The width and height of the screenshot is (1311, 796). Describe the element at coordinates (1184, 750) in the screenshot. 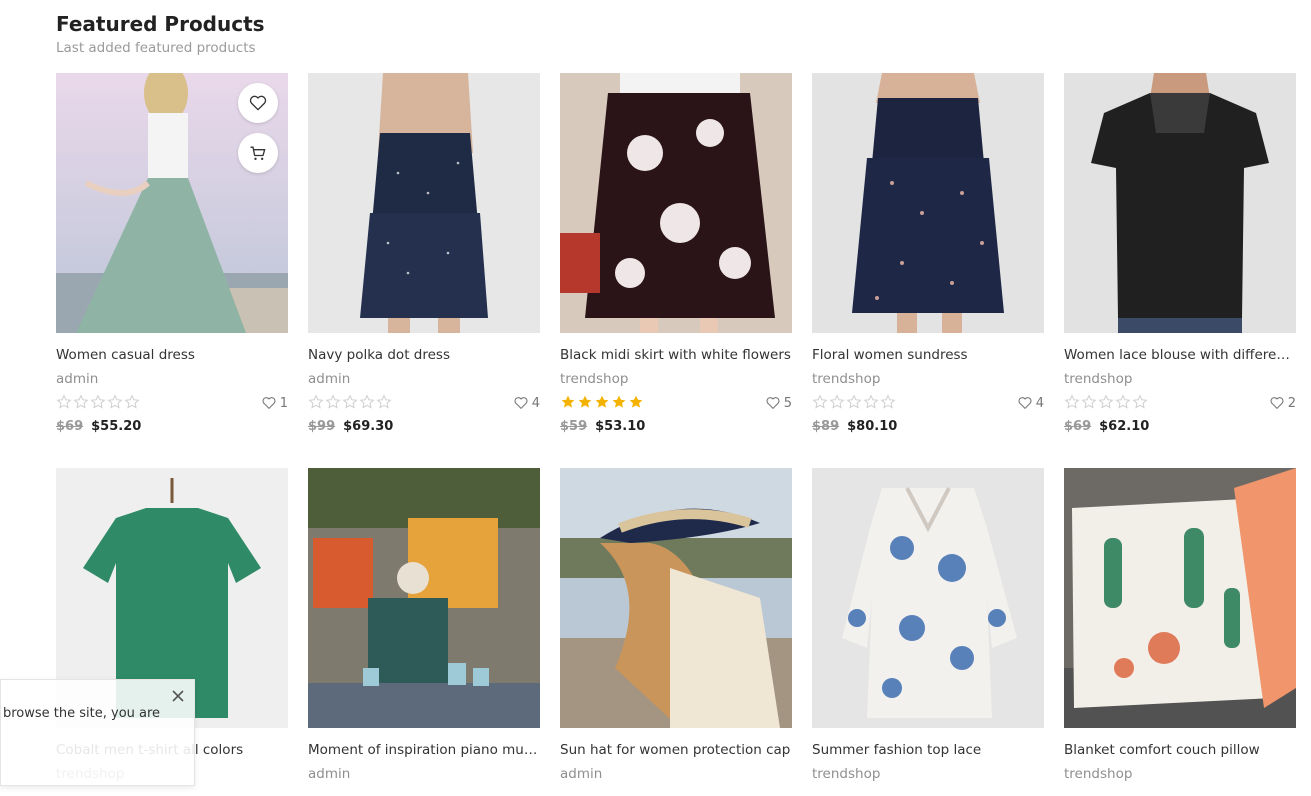

I see `product-name: Blanket comfort couch pillow` at that location.